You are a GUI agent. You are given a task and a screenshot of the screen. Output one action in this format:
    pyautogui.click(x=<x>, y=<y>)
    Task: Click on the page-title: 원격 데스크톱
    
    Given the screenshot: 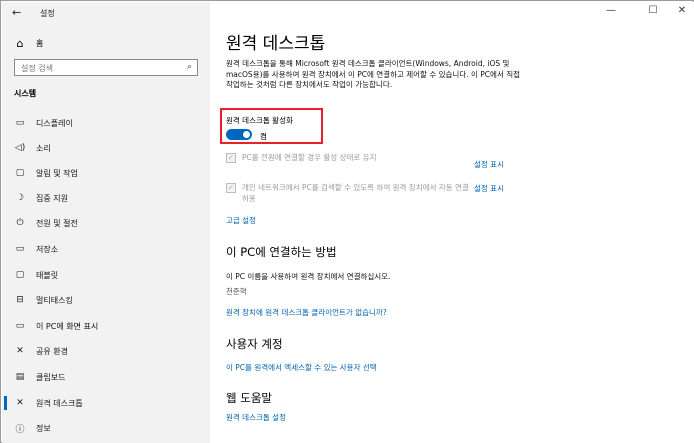 What is the action you would take?
    pyautogui.click(x=276, y=44)
    